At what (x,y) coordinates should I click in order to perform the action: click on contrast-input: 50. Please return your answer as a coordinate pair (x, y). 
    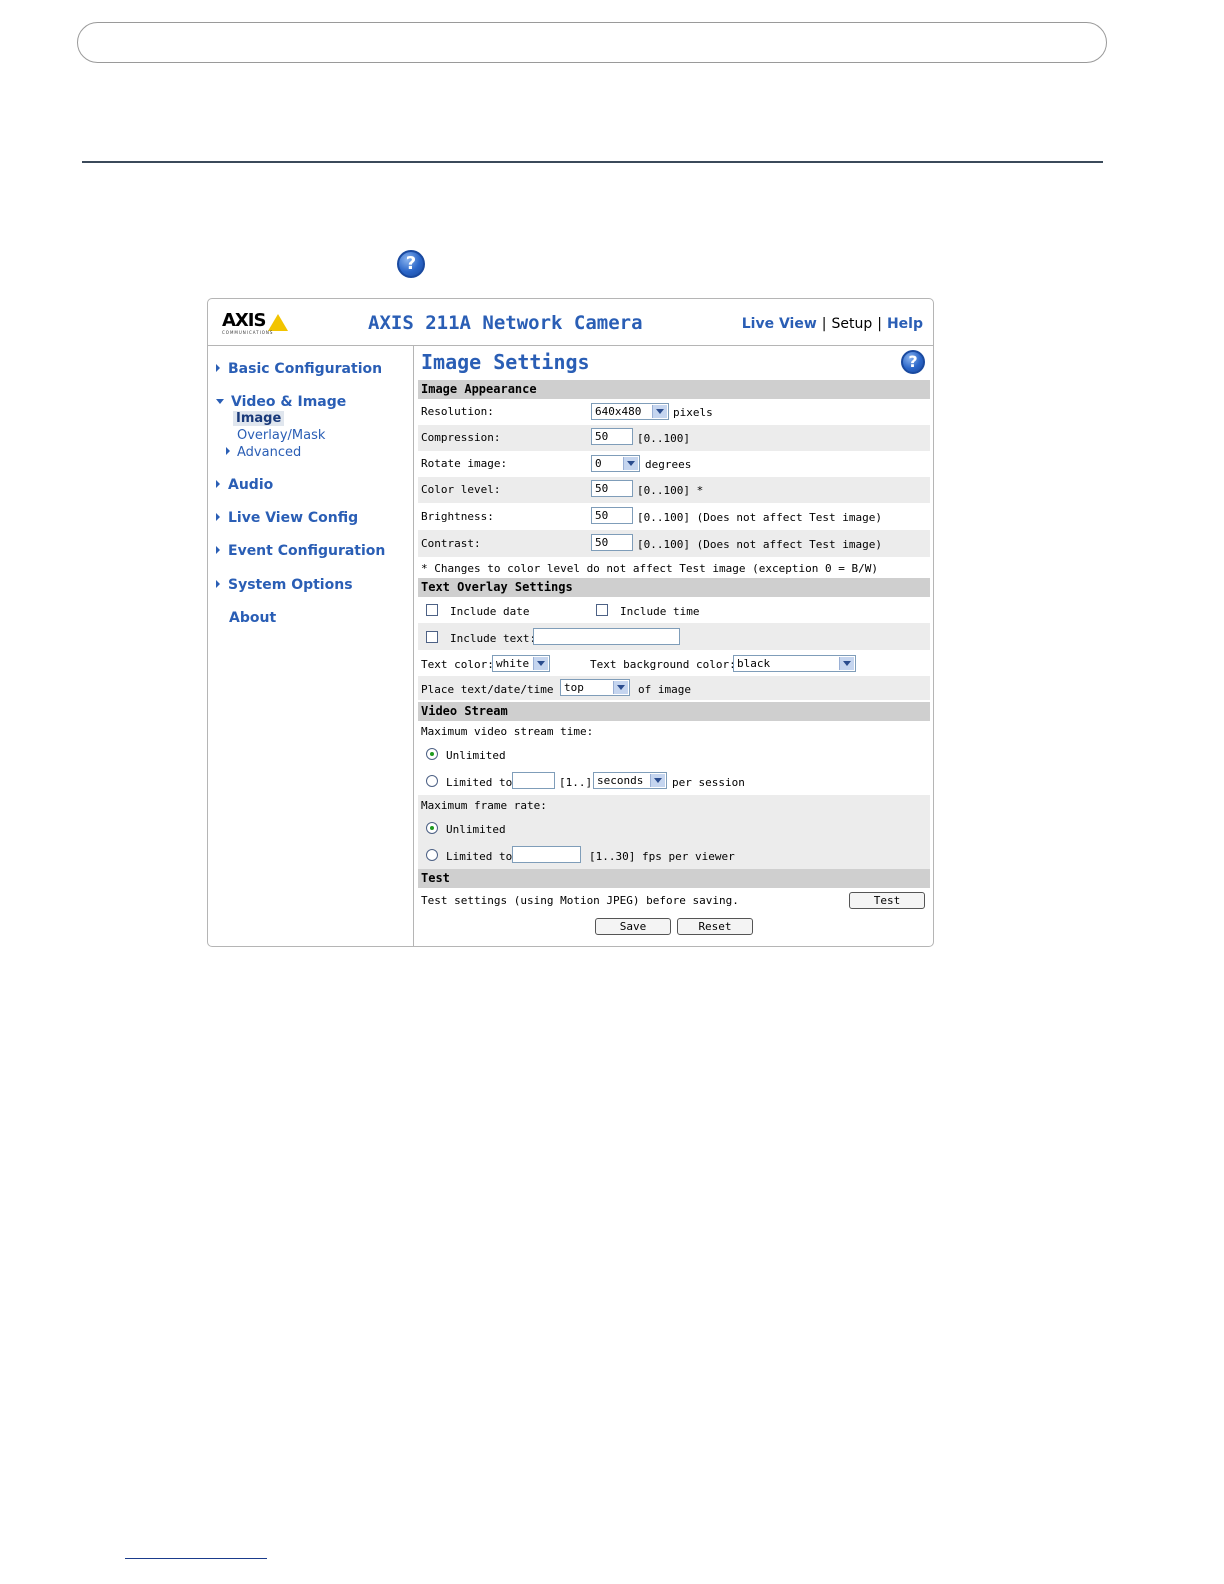
    Looking at the image, I should click on (612, 542).